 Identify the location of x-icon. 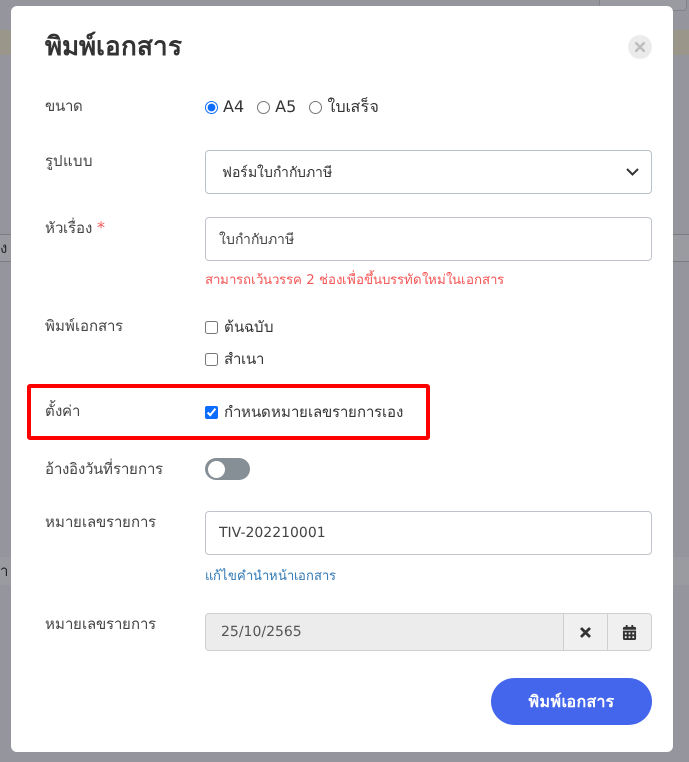
(585, 632).